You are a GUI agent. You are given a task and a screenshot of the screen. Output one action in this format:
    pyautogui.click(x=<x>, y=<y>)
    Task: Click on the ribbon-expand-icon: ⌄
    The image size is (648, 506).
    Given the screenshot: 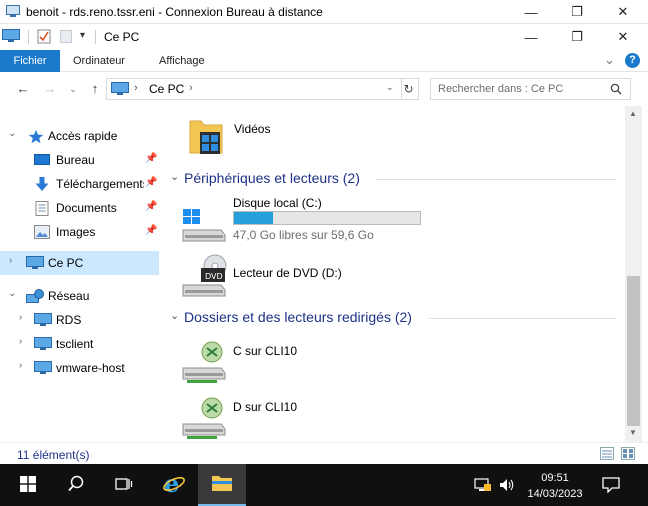 What is the action you would take?
    pyautogui.click(x=609, y=60)
    